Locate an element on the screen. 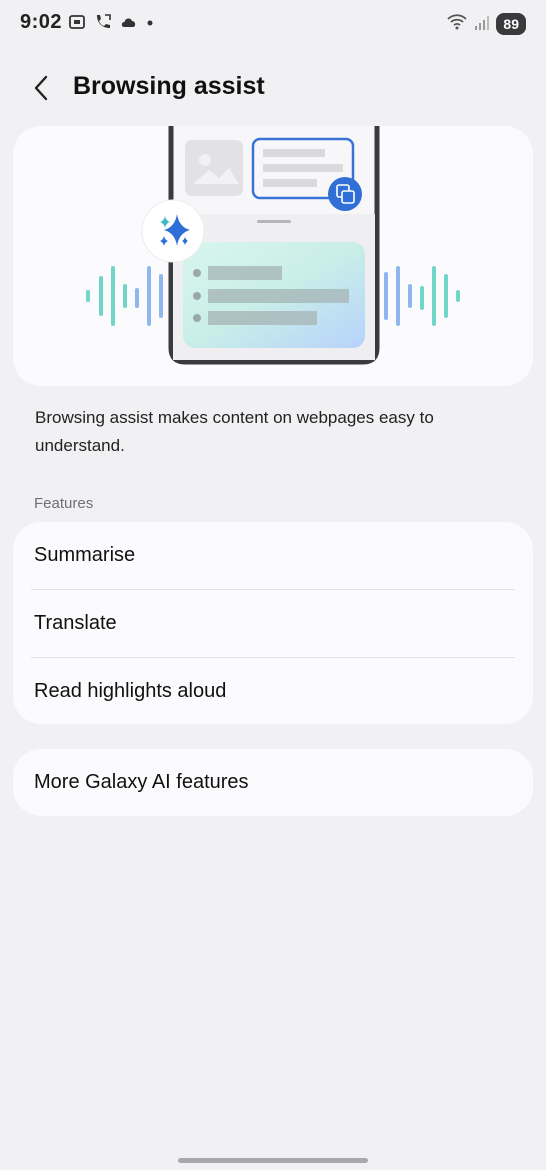 The height and width of the screenshot is (1170, 546). more-galaxy-ai-features-button: More Galaxy AI features is located at coordinates (273, 782).